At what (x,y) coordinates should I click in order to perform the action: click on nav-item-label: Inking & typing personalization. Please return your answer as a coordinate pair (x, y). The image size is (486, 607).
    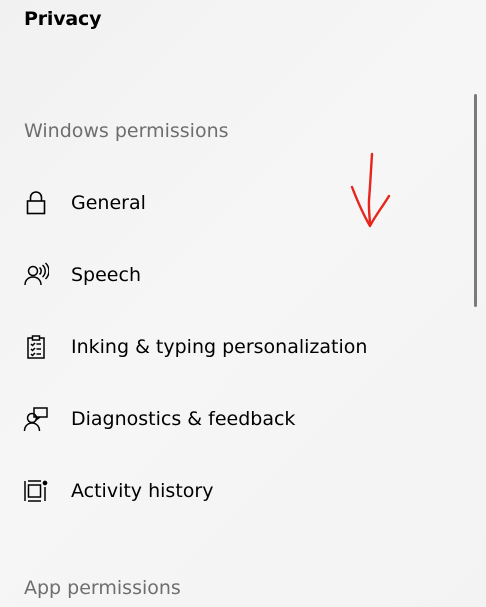
    Looking at the image, I should click on (219, 347).